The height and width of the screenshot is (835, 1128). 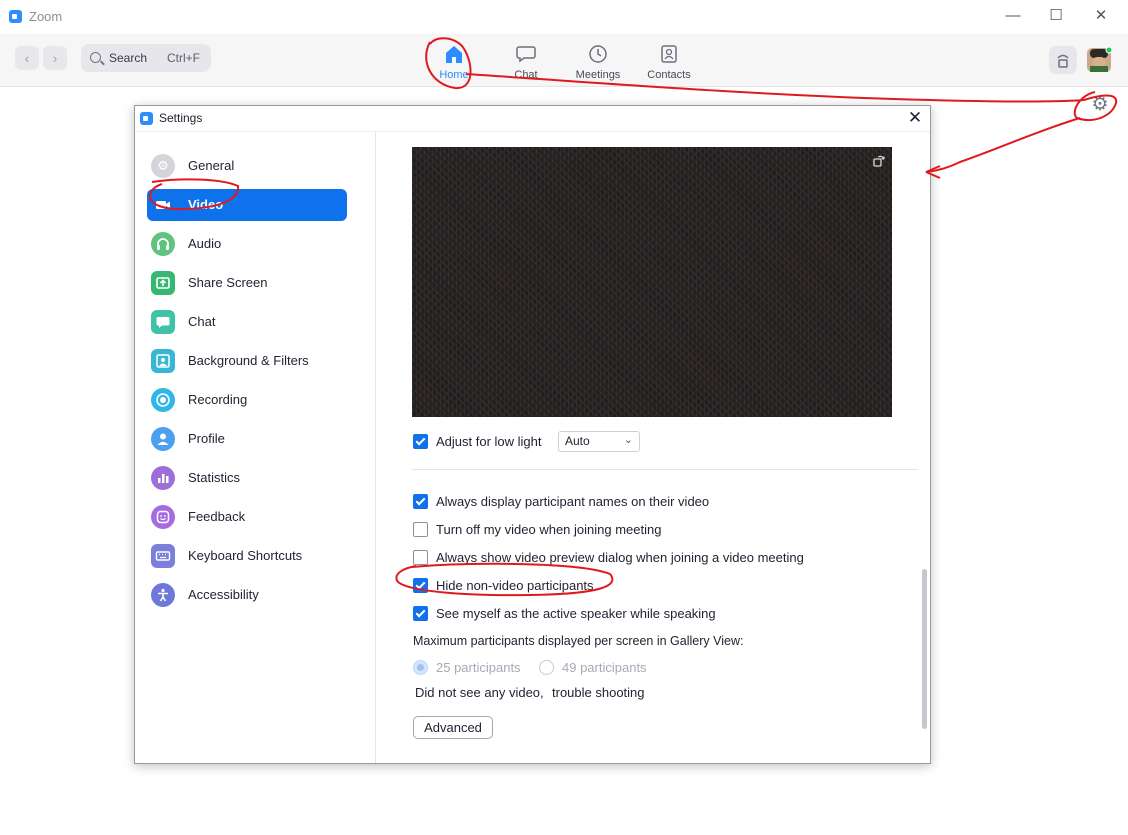 I want to click on sidebar-item-label: Video, so click(x=206, y=204).